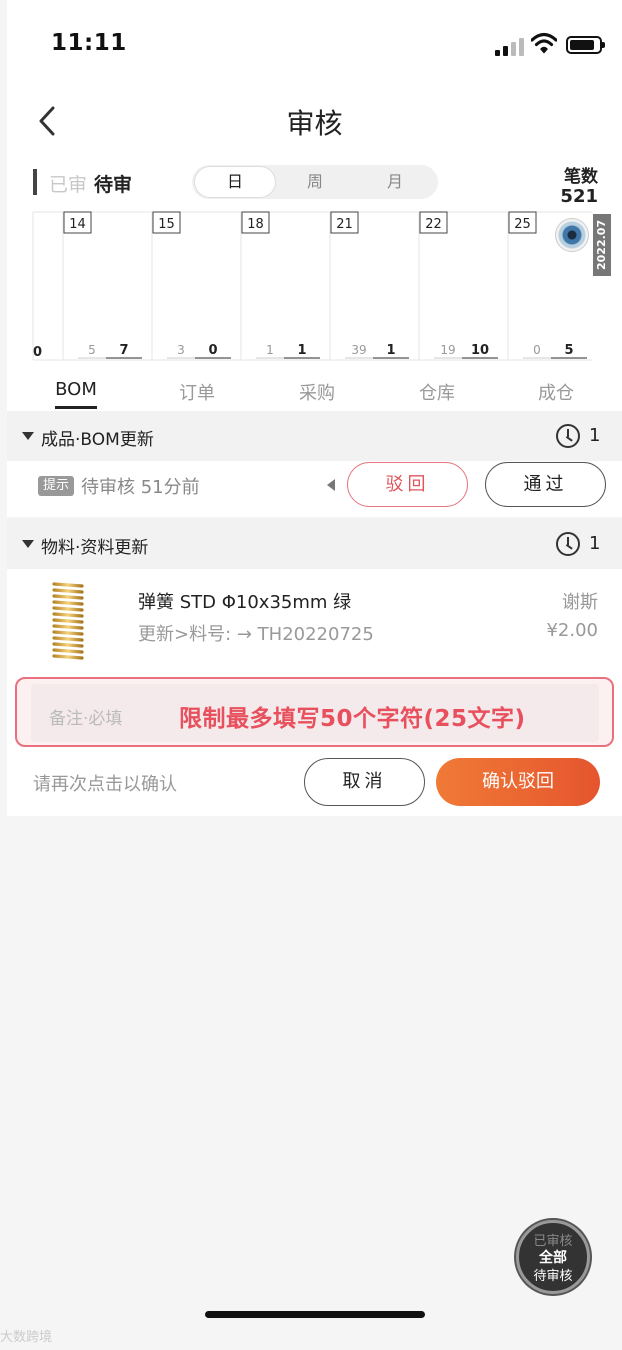  I want to click on section-bom-header: 成品·BOM更新 1, so click(314, 436).